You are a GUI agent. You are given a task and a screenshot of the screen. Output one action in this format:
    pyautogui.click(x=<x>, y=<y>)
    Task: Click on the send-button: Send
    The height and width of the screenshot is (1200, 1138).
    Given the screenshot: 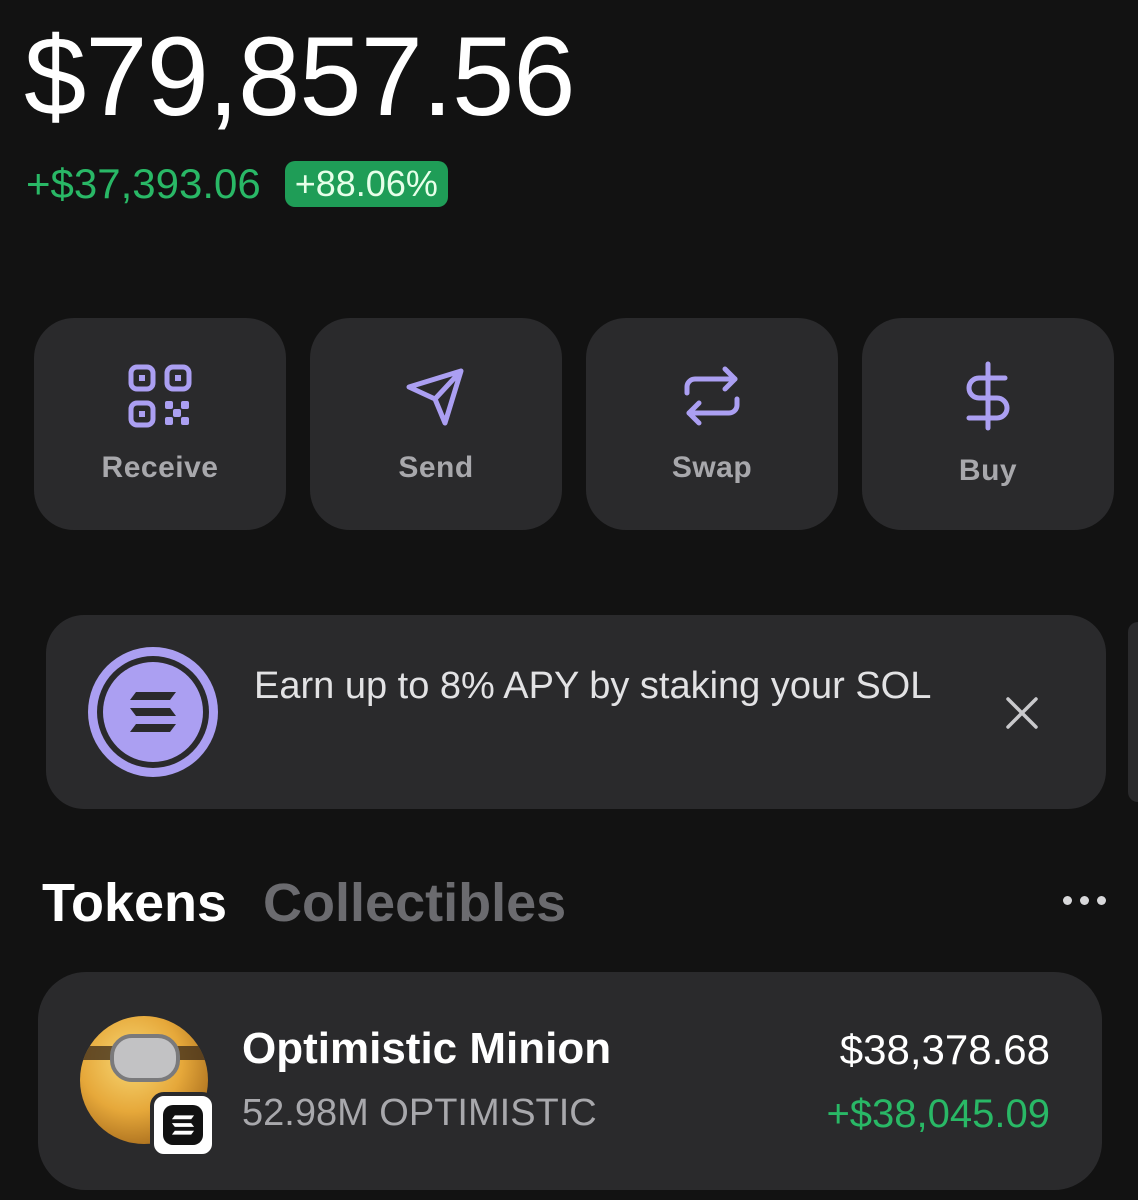 What is the action you would take?
    pyautogui.click(x=436, y=424)
    